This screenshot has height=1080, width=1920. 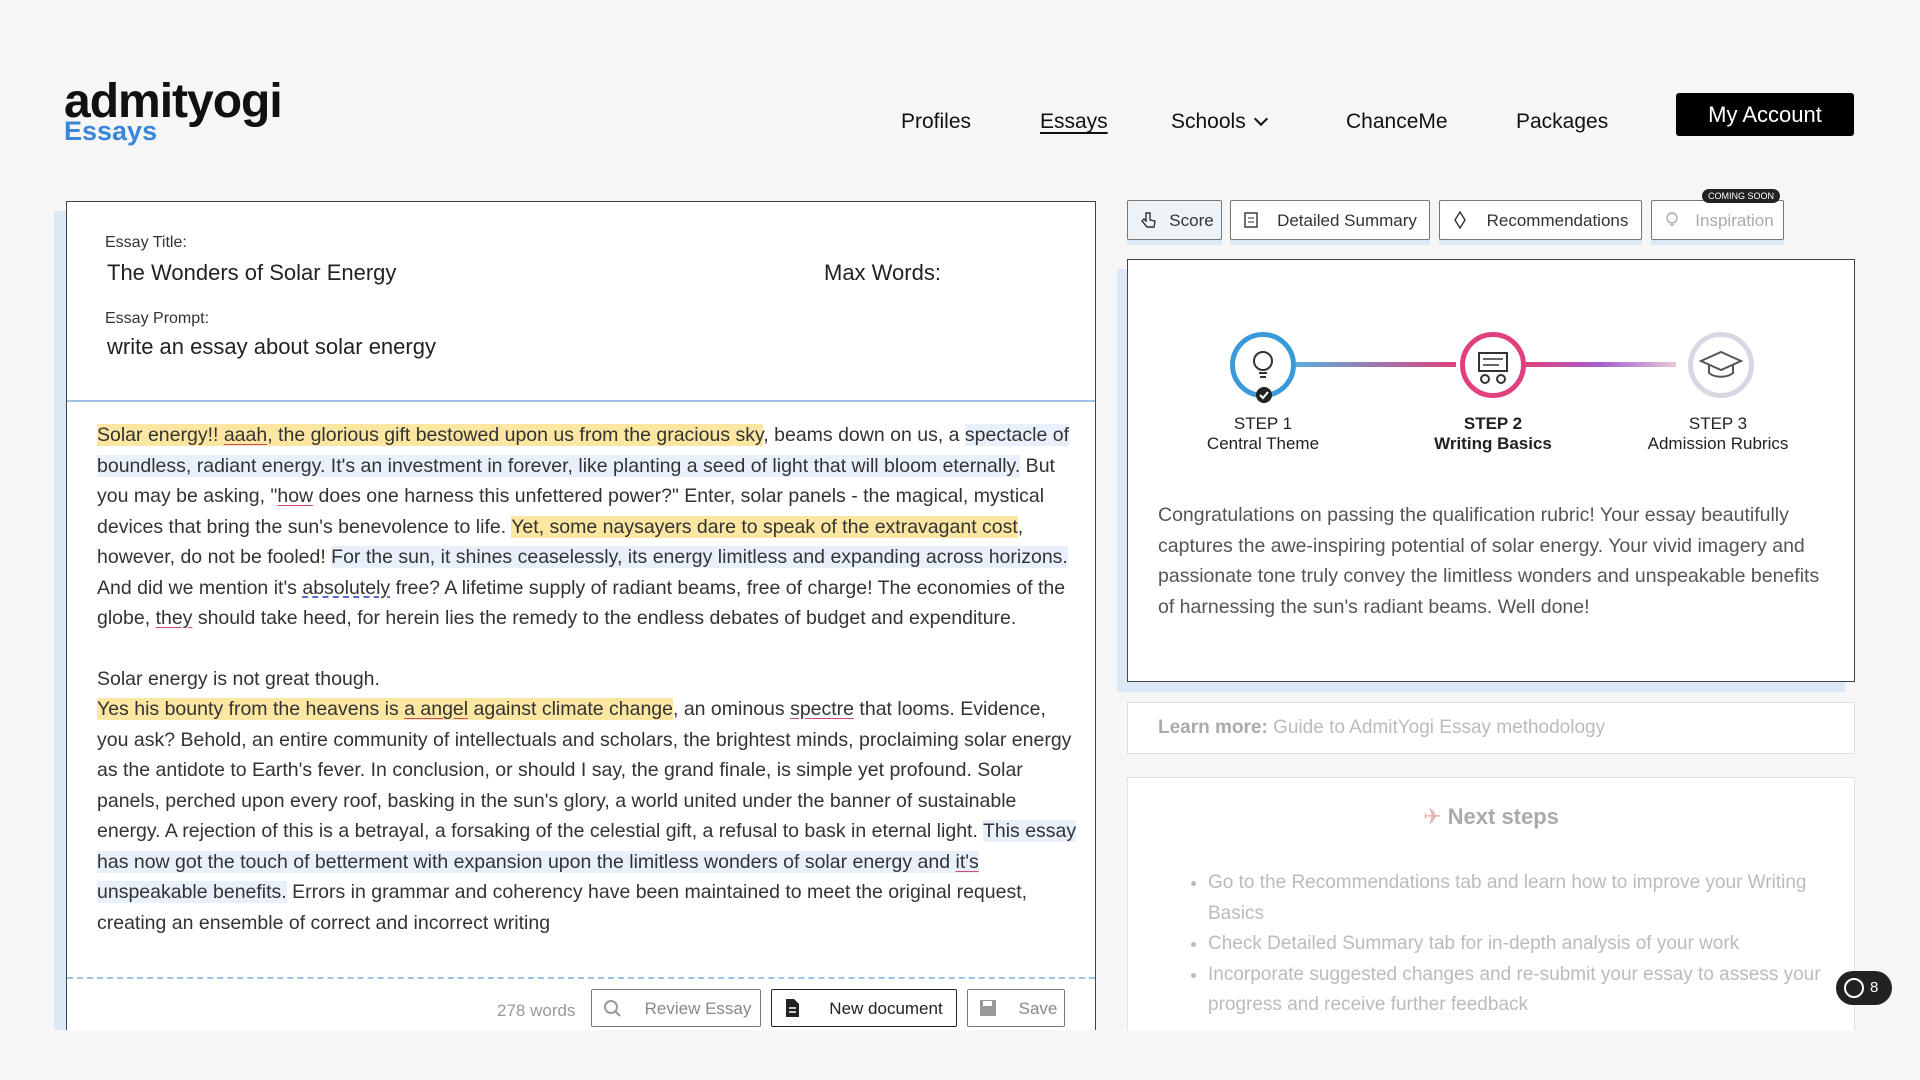 I want to click on learn-more-text: Guide to AdmitYogi Essay methodology, so click(x=1439, y=727).